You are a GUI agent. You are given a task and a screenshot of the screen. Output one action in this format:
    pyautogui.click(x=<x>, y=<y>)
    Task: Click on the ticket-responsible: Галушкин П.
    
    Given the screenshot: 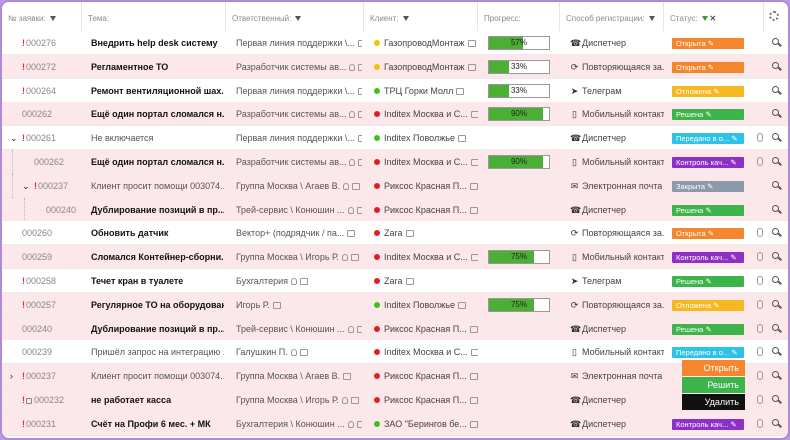 What is the action you would take?
    pyautogui.click(x=299, y=352)
    